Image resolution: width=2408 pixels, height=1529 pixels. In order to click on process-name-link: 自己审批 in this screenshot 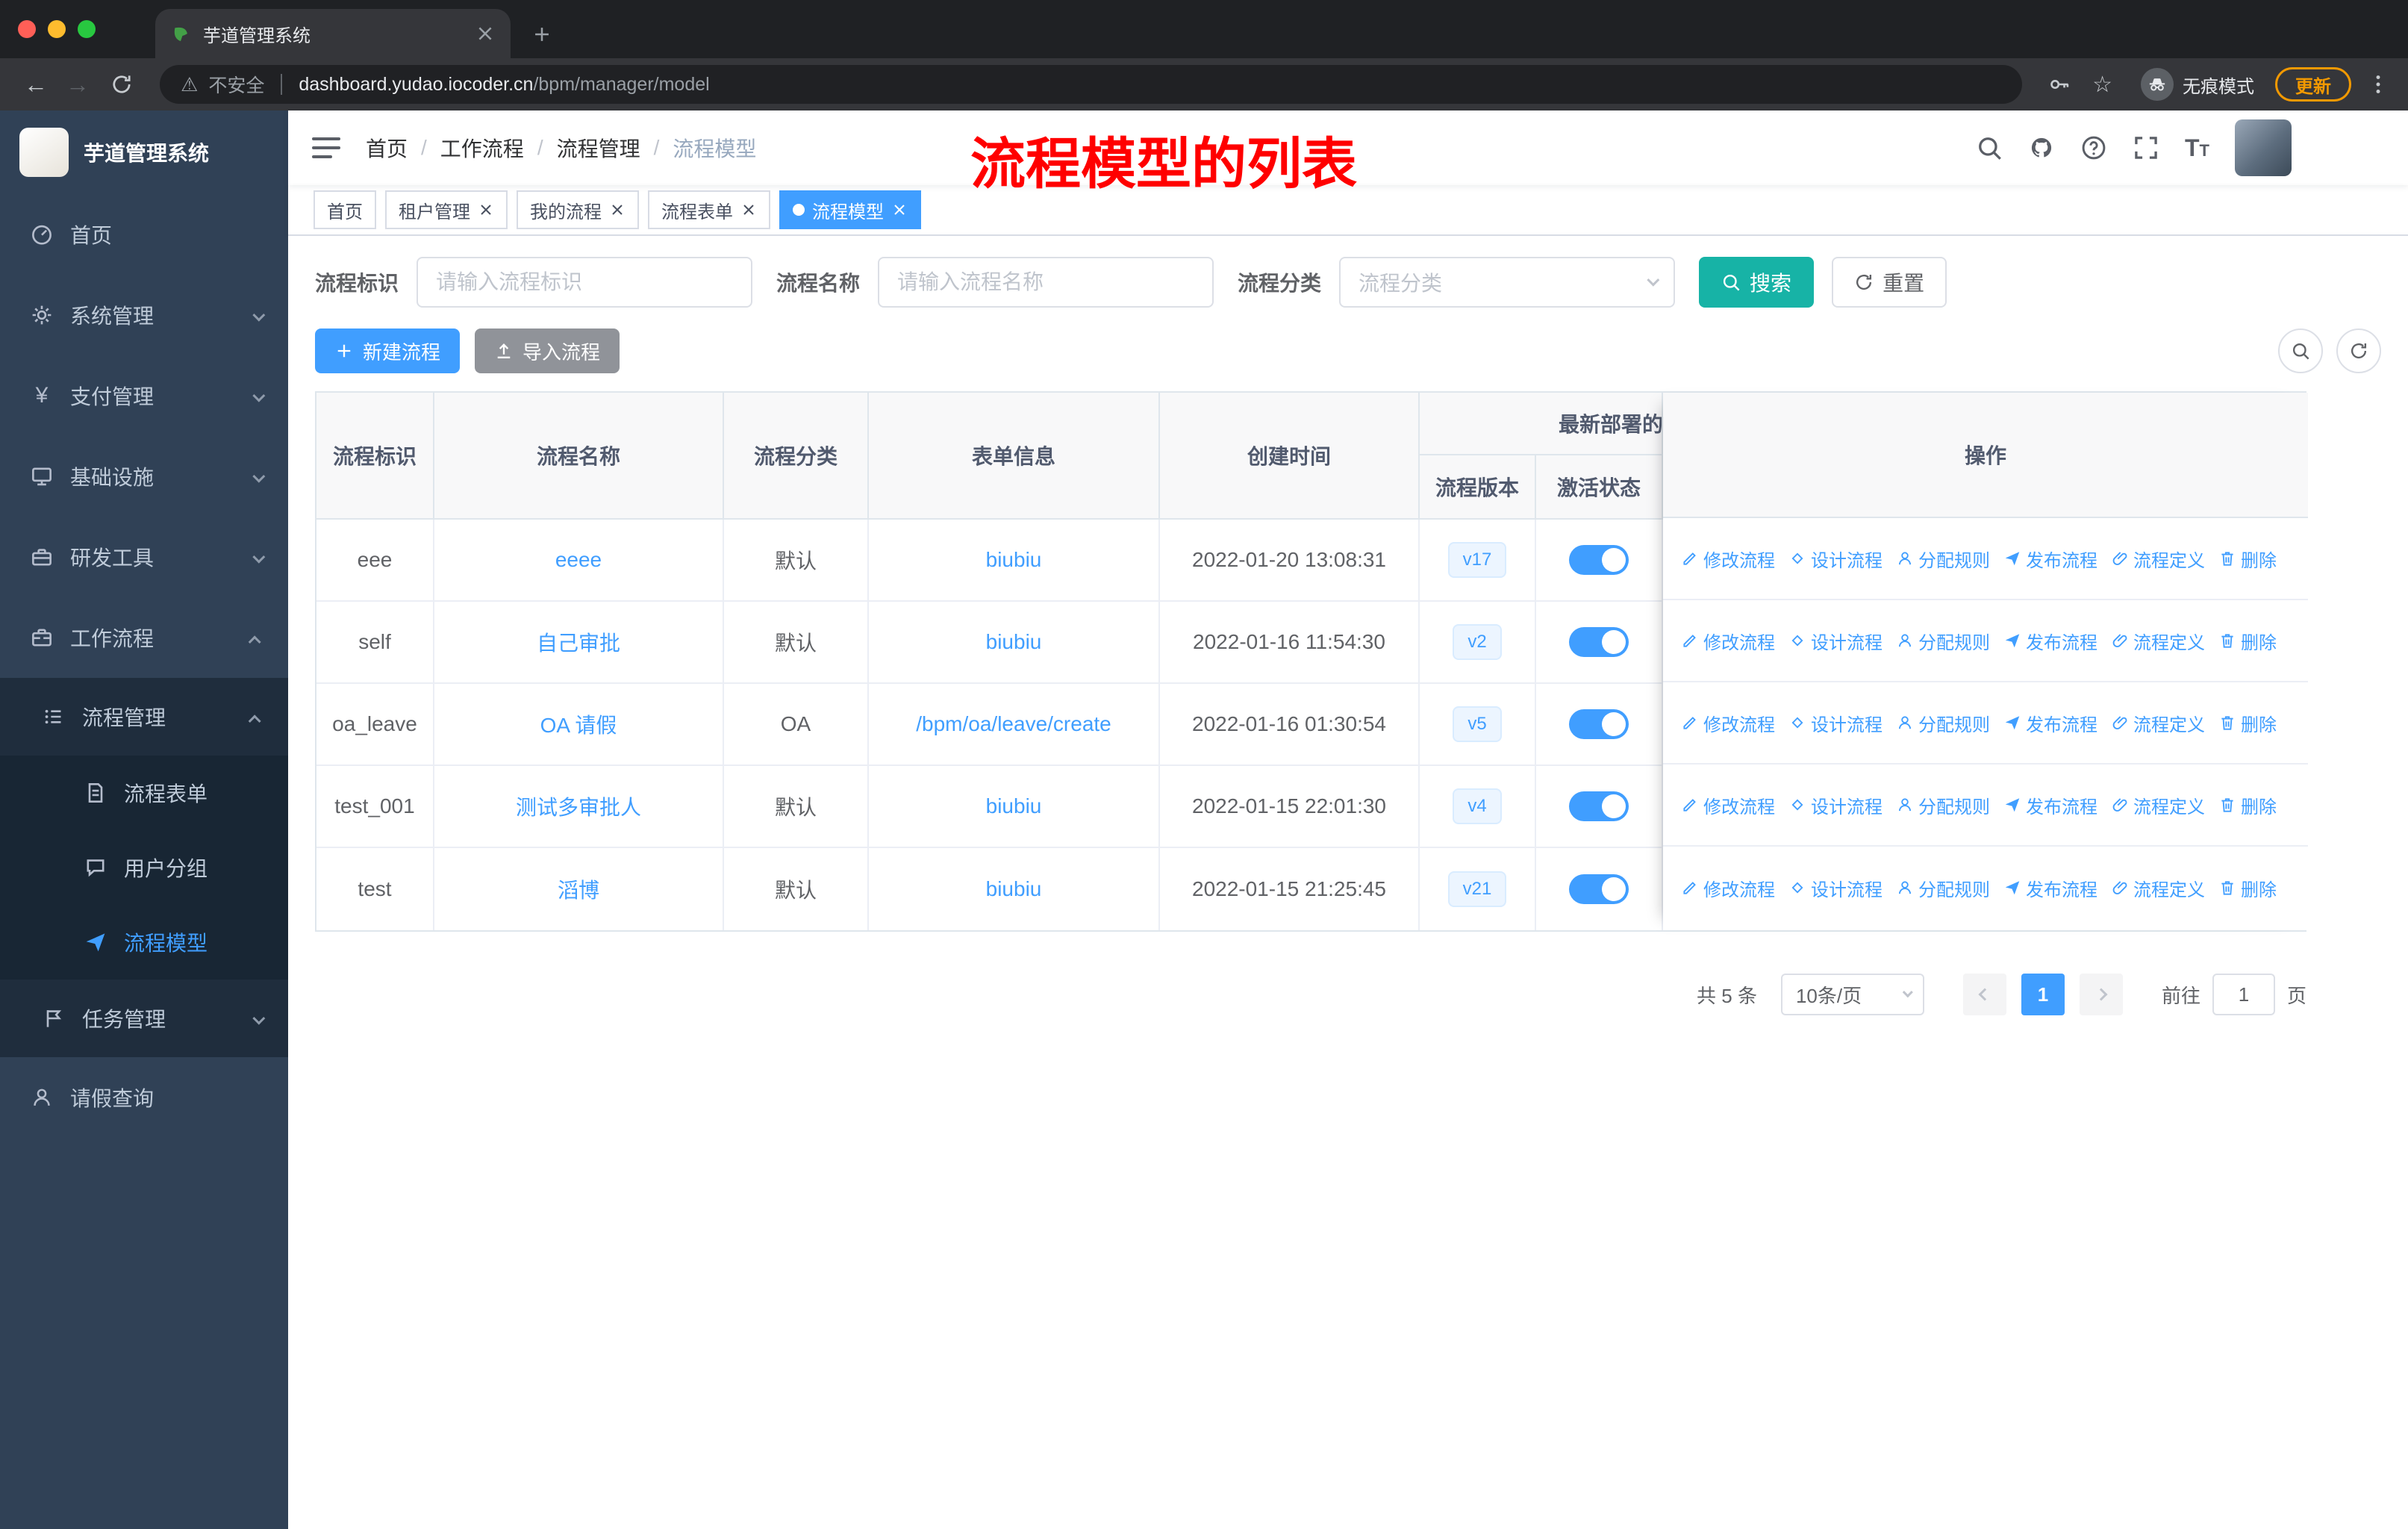, I will do `click(578, 642)`.